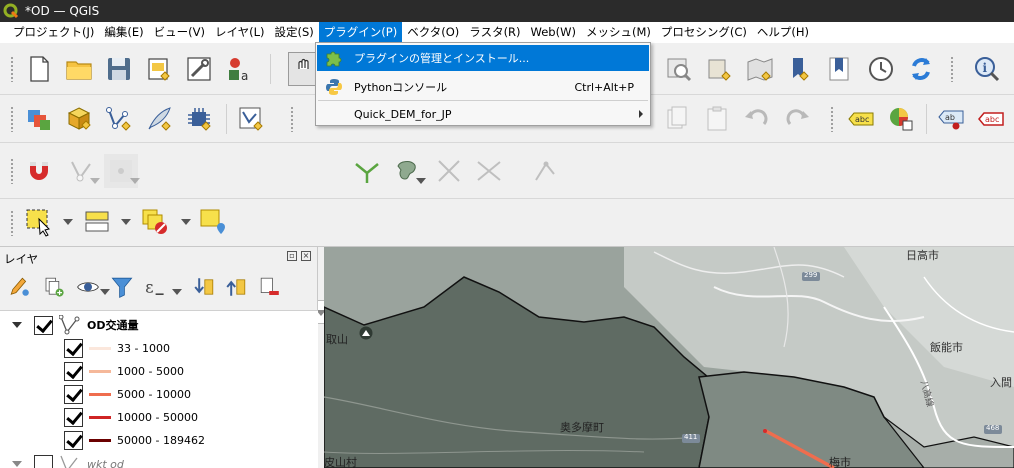 The width and height of the screenshot is (1014, 468). What do you see at coordinates (797, 119) in the screenshot?
I see `redo-button` at bounding box center [797, 119].